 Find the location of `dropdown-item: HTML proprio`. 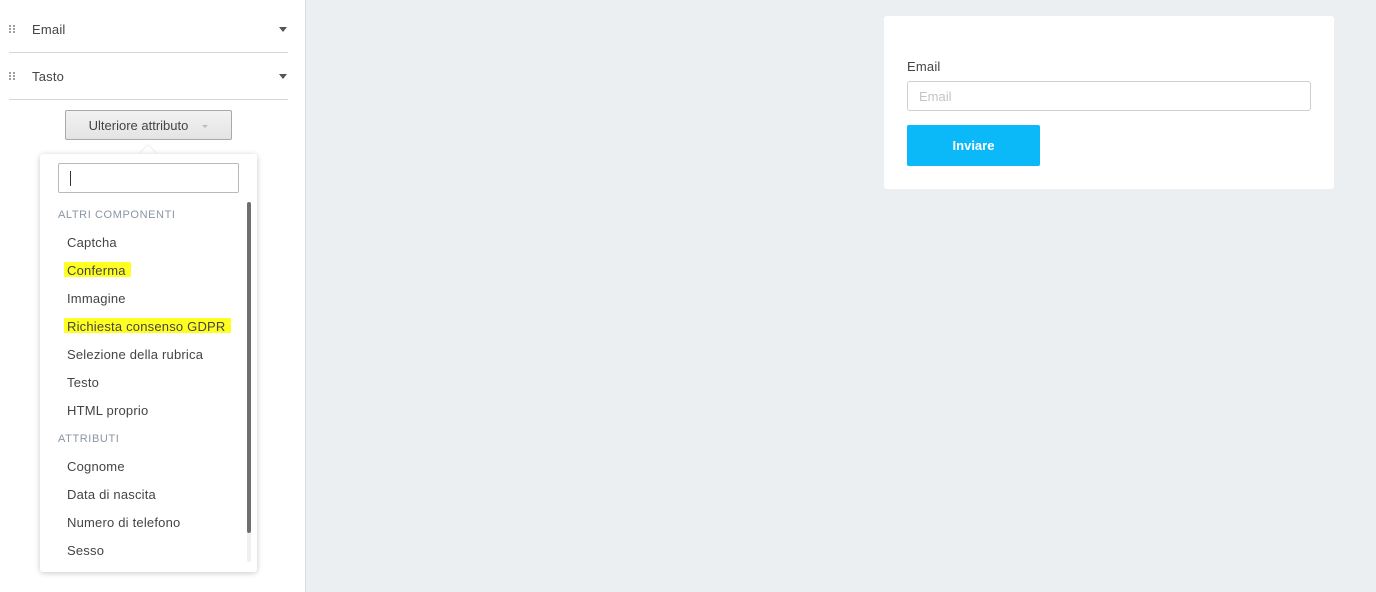

dropdown-item: HTML proprio is located at coordinates (143, 411).